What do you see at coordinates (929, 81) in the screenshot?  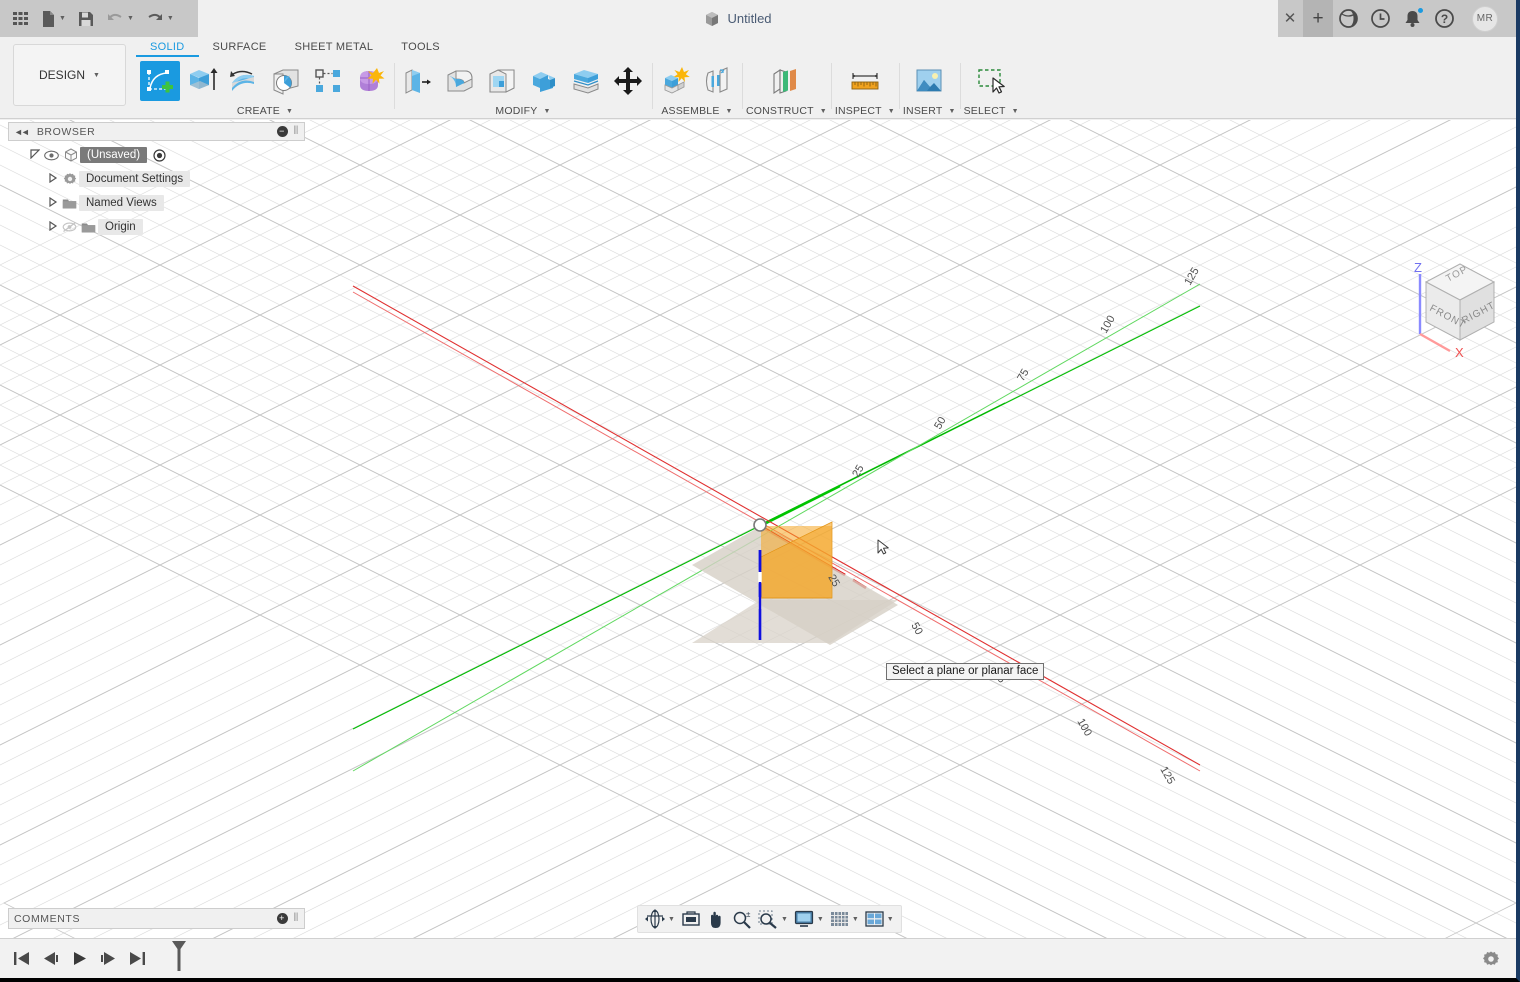 I see `insert-canvas-tool` at bounding box center [929, 81].